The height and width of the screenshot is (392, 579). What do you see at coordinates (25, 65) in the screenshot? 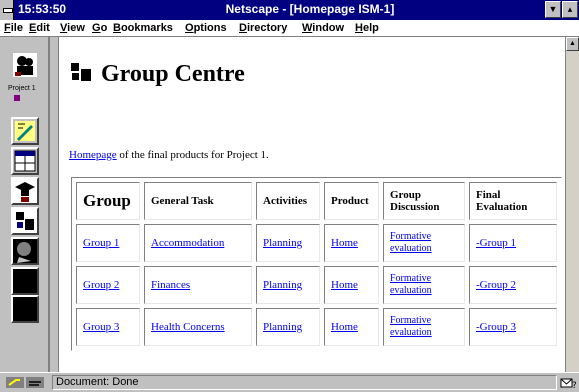
I see `student-icon` at bounding box center [25, 65].